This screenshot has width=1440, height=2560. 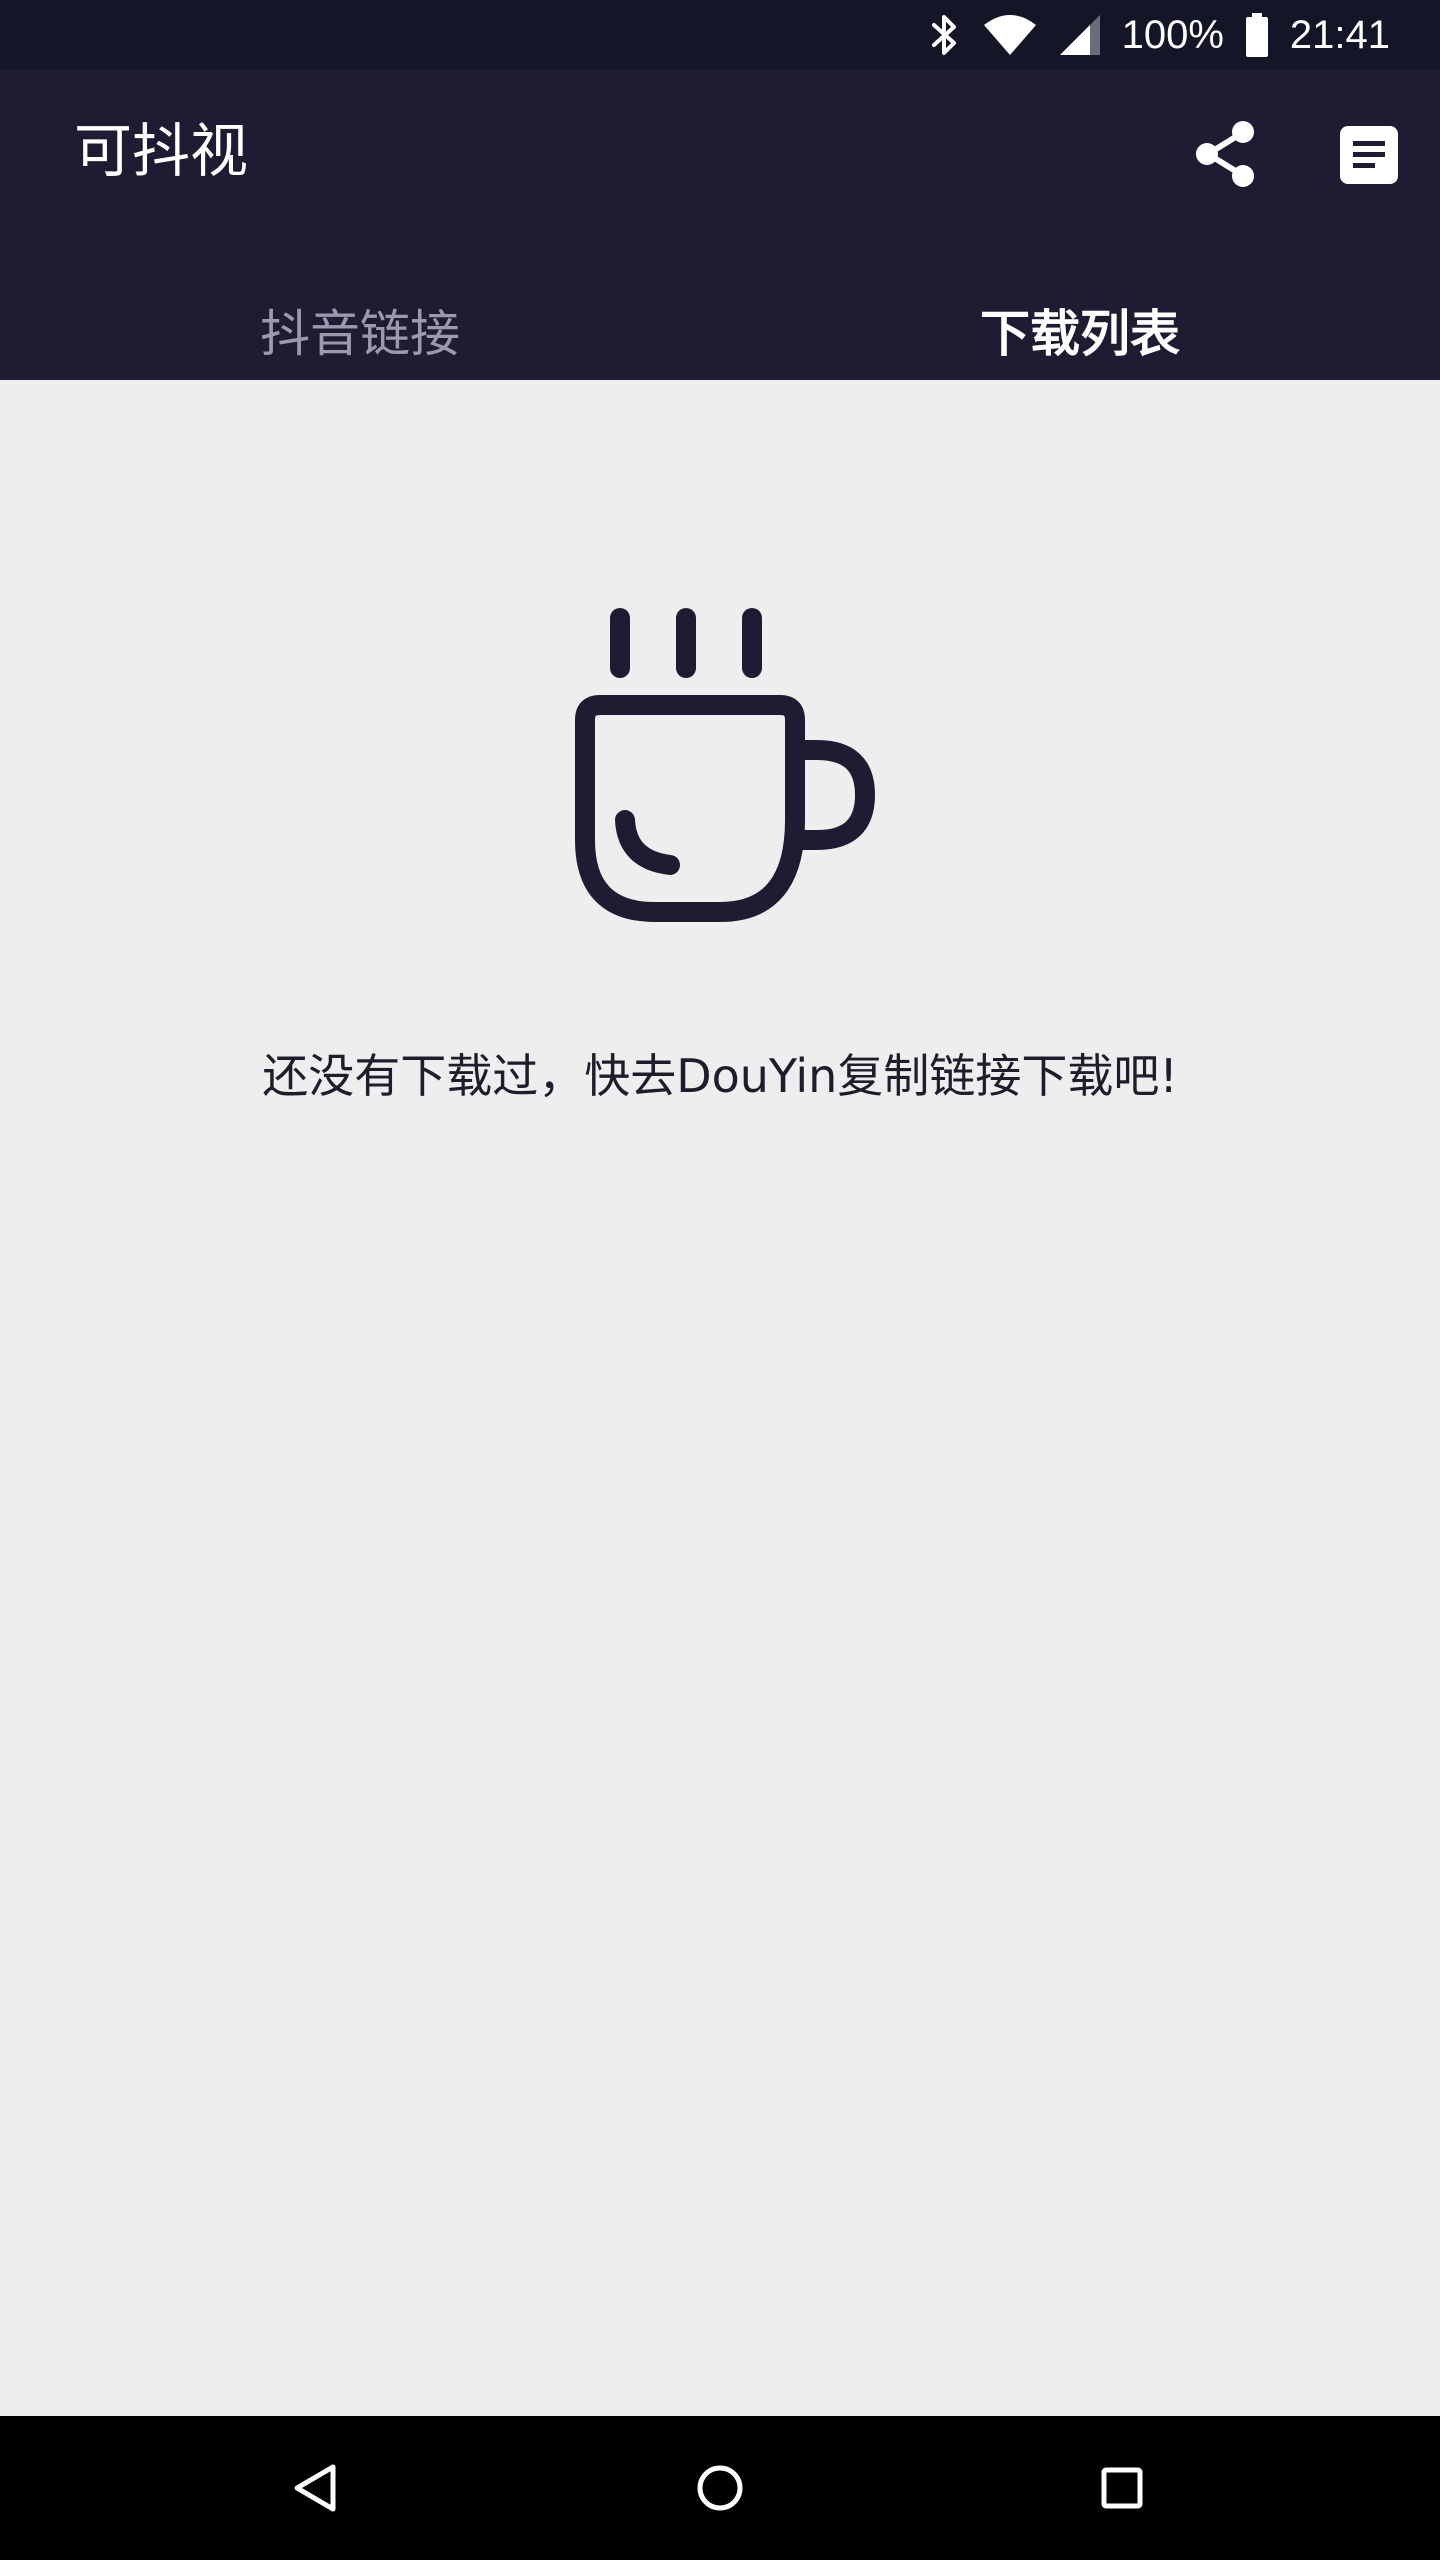 I want to click on app-bar: 可抖视 抖音链接 下载列表, so click(x=720, y=225).